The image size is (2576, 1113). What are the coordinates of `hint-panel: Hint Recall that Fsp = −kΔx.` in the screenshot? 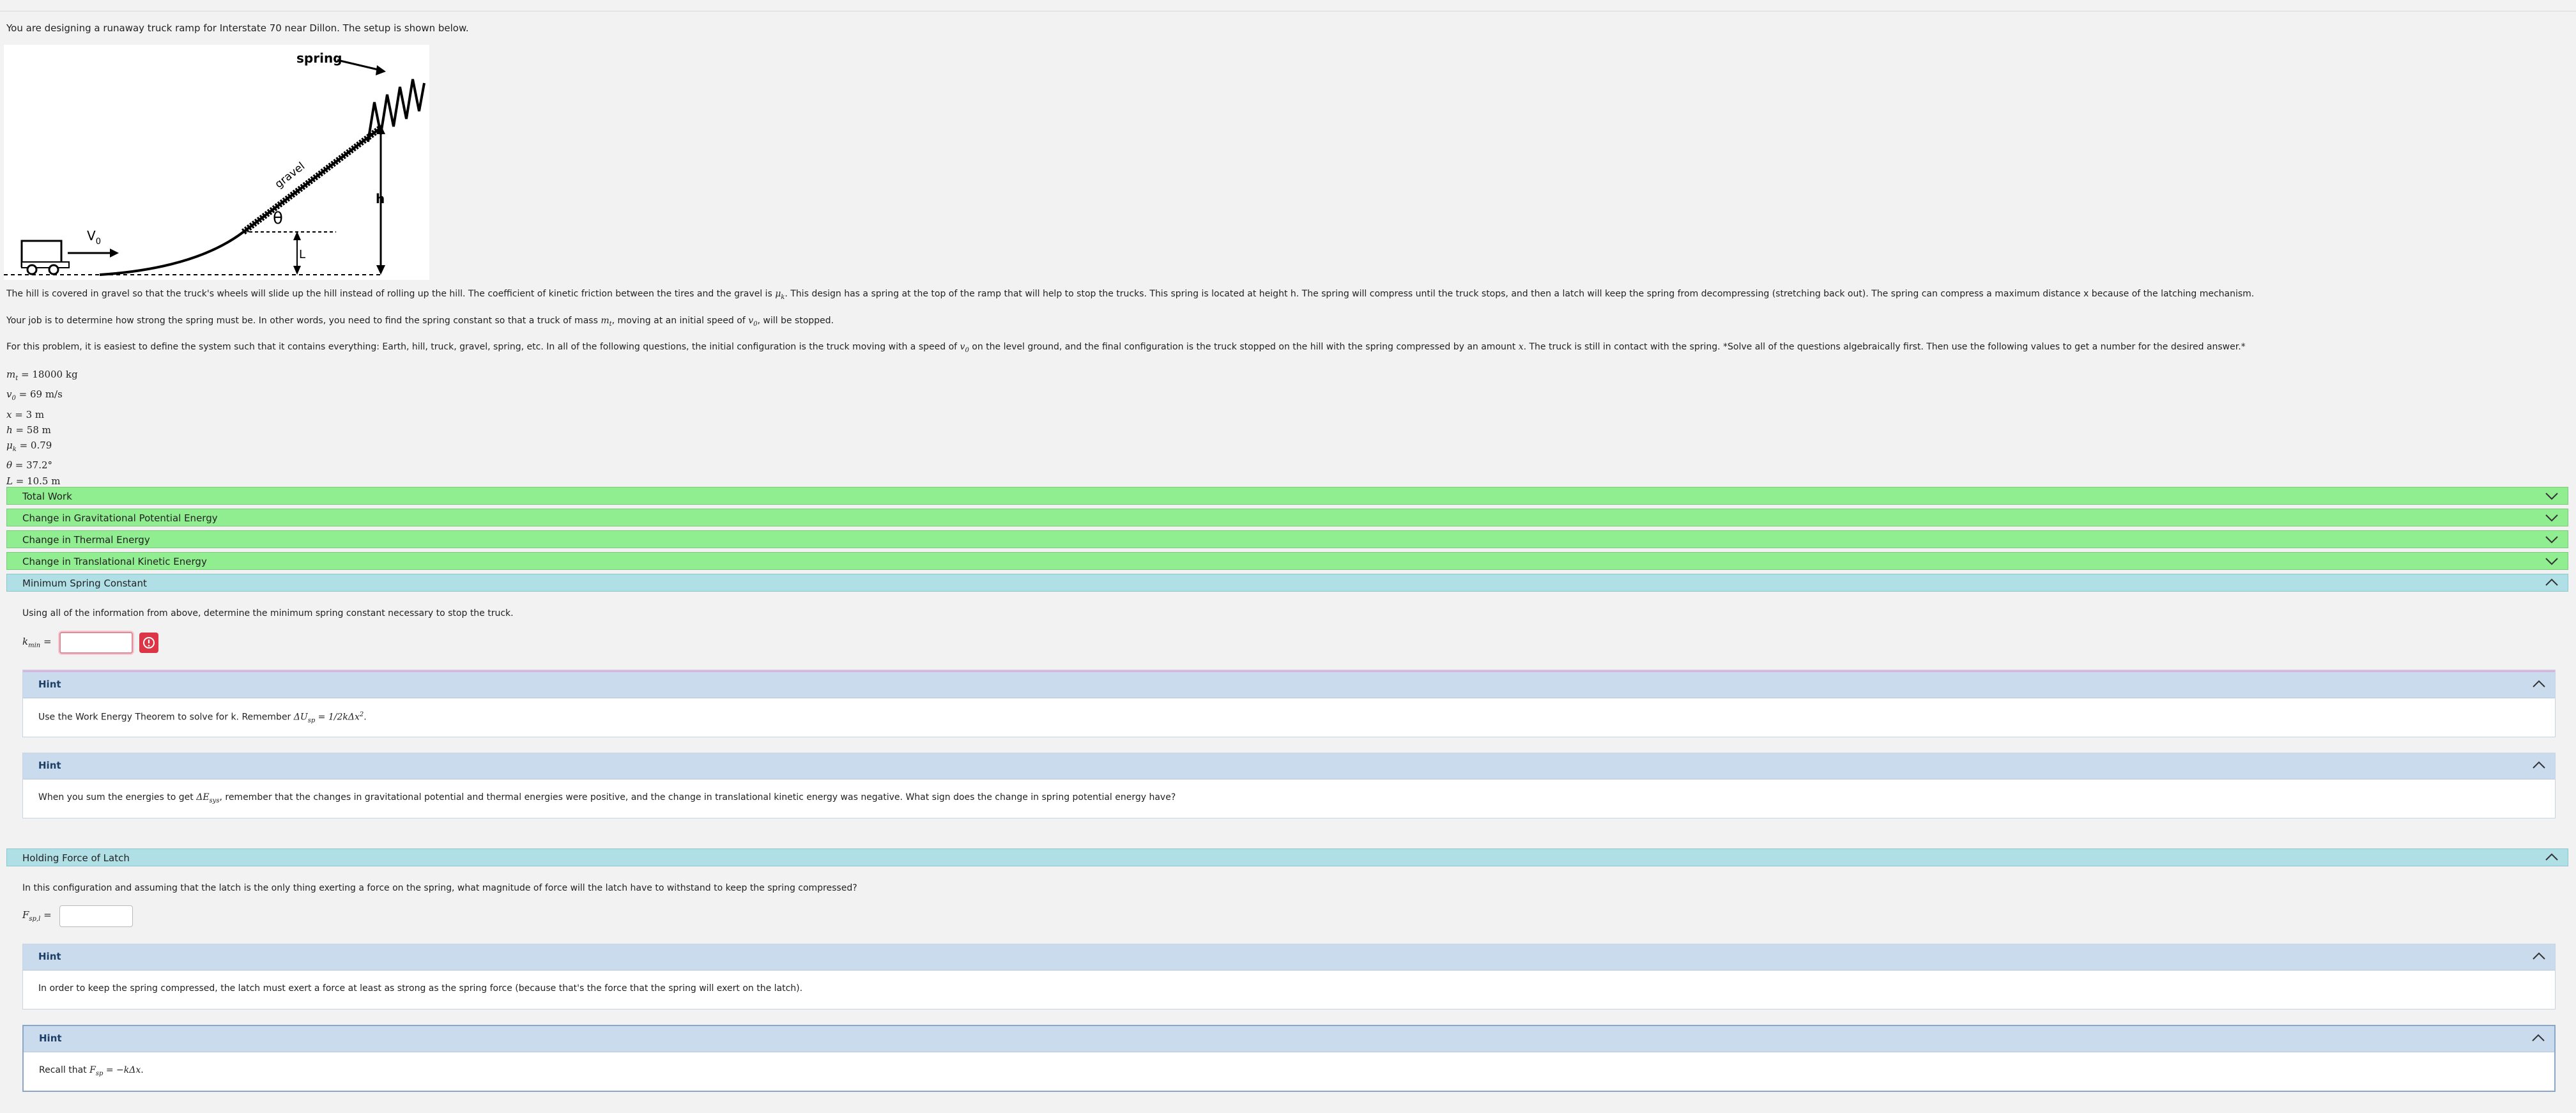 It's located at (1289, 1058).